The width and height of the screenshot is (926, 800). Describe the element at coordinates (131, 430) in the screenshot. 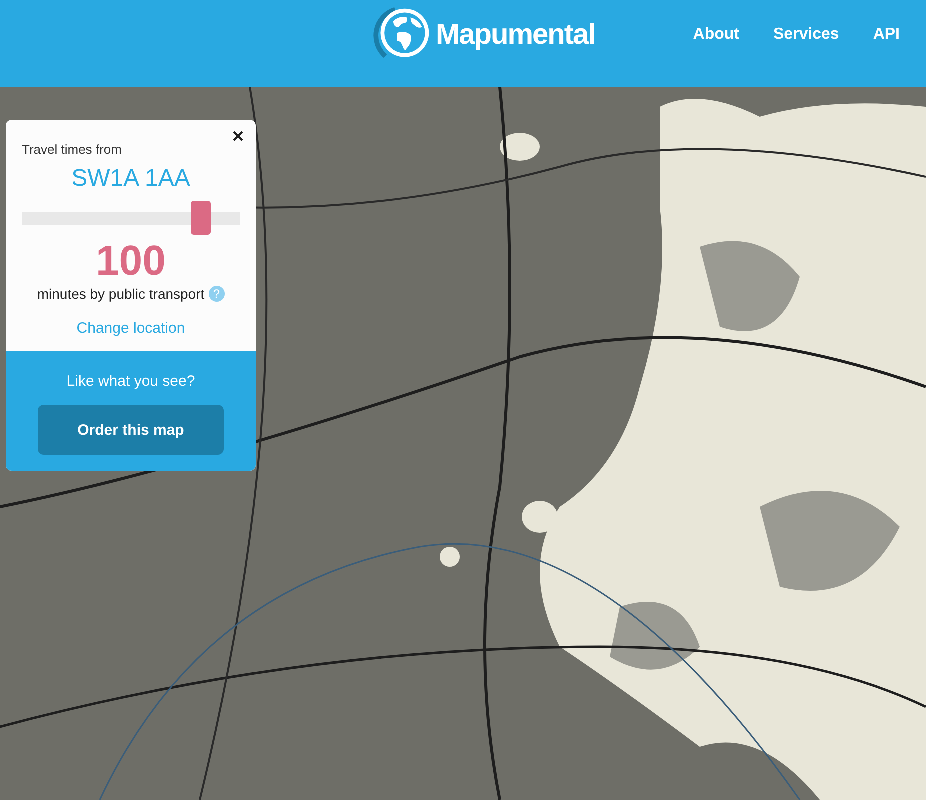

I see `order-map-button: Order this map` at that location.